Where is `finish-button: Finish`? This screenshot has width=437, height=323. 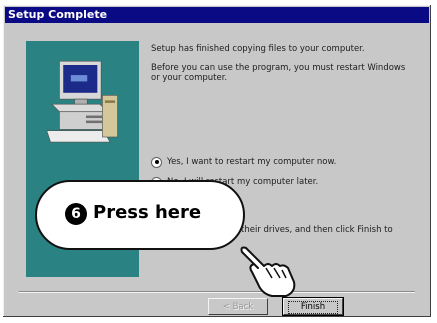
finish-button: Finish is located at coordinates (313, 306).